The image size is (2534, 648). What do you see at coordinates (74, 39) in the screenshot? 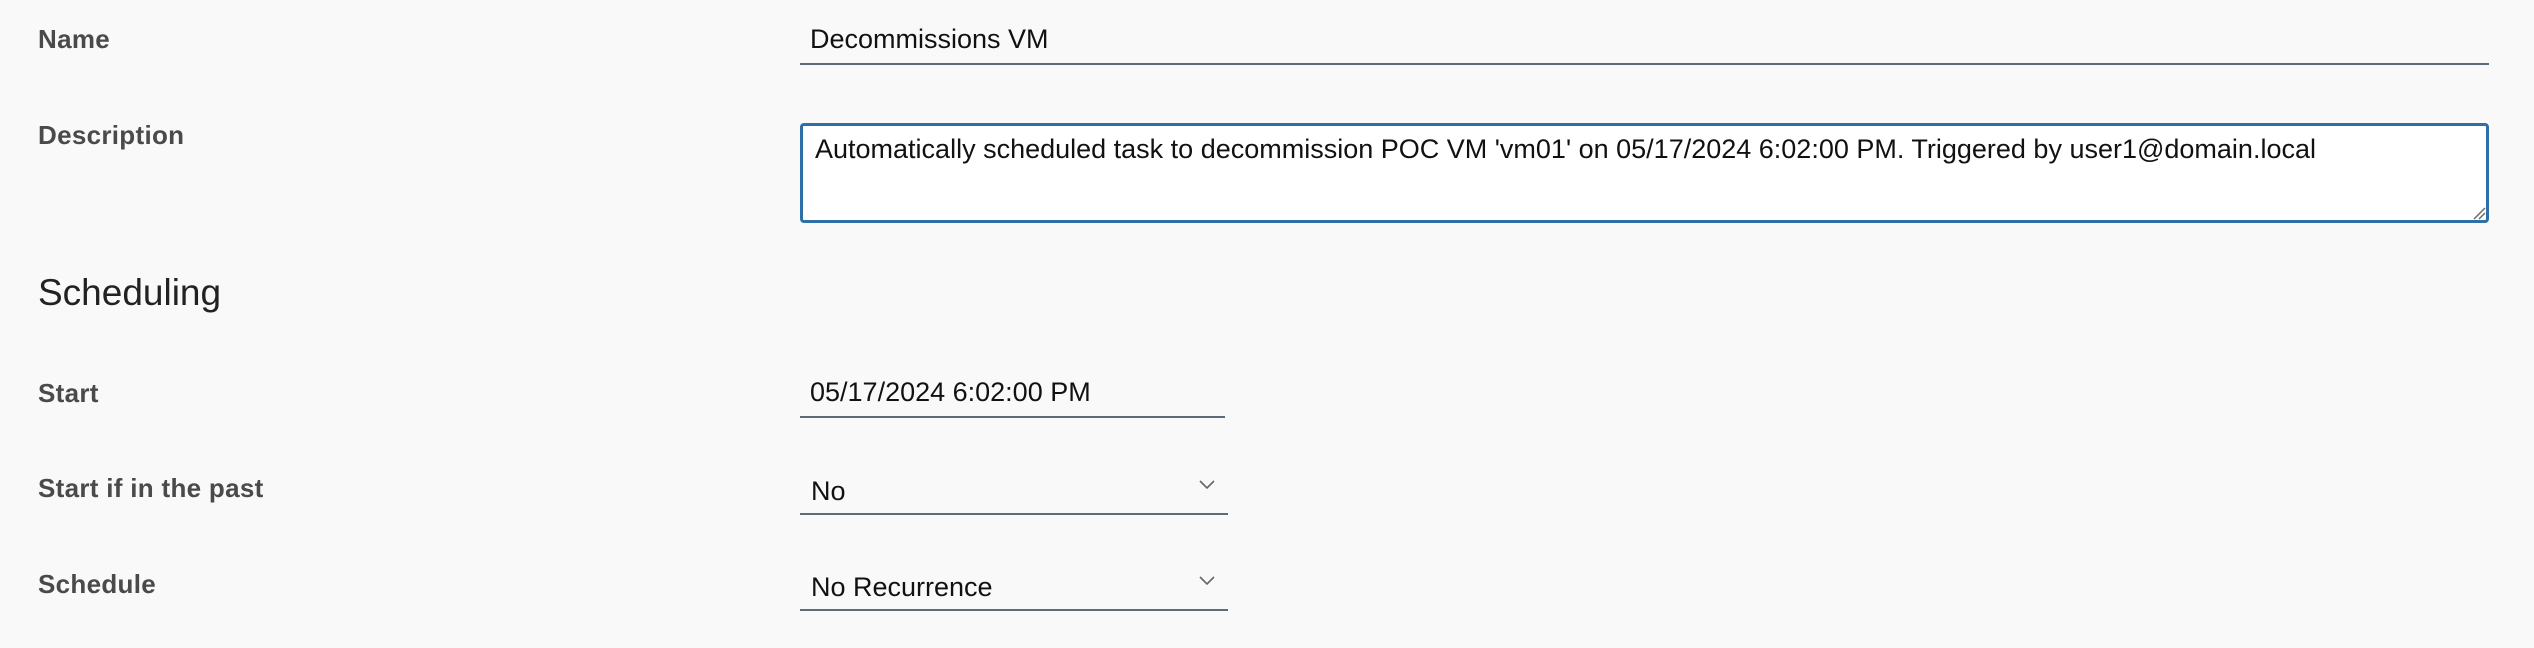
I see `name-label: Name` at bounding box center [74, 39].